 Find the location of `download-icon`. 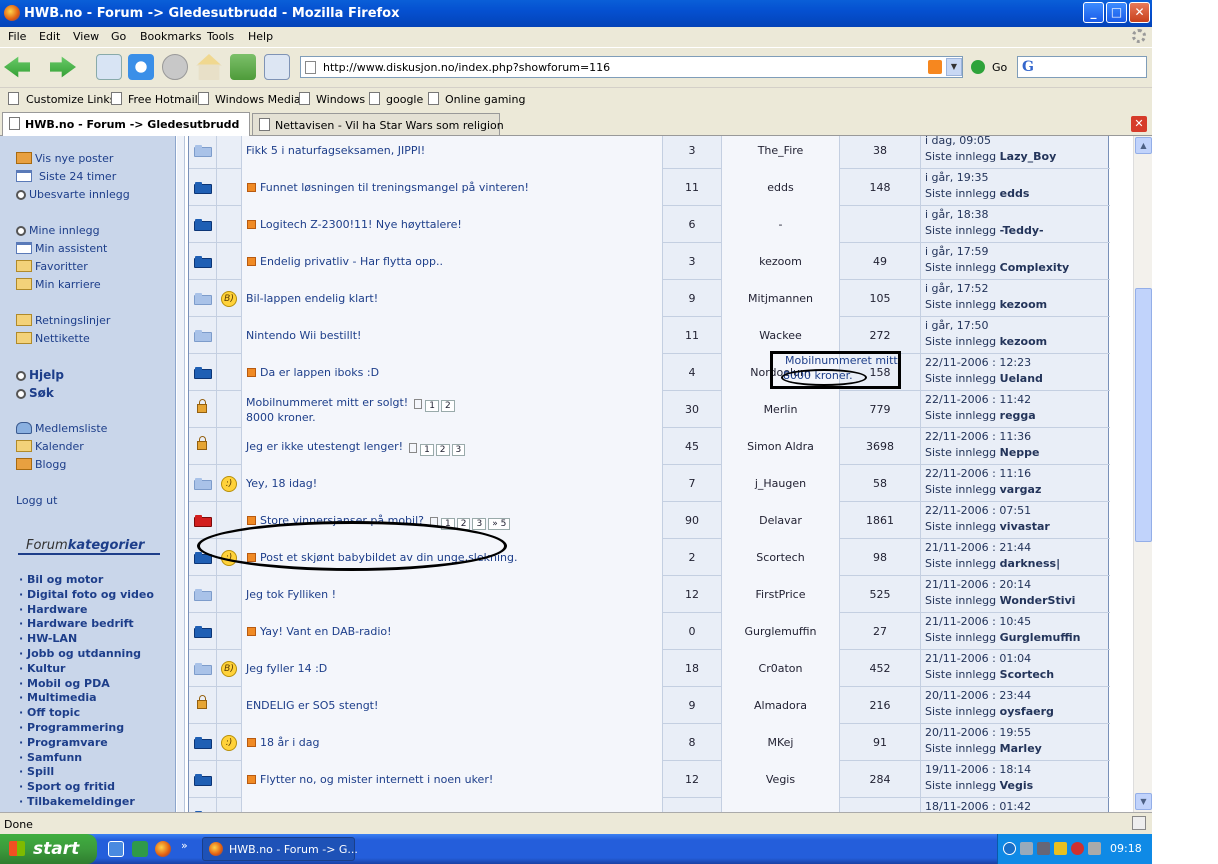

download-icon is located at coordinates (243, 67).